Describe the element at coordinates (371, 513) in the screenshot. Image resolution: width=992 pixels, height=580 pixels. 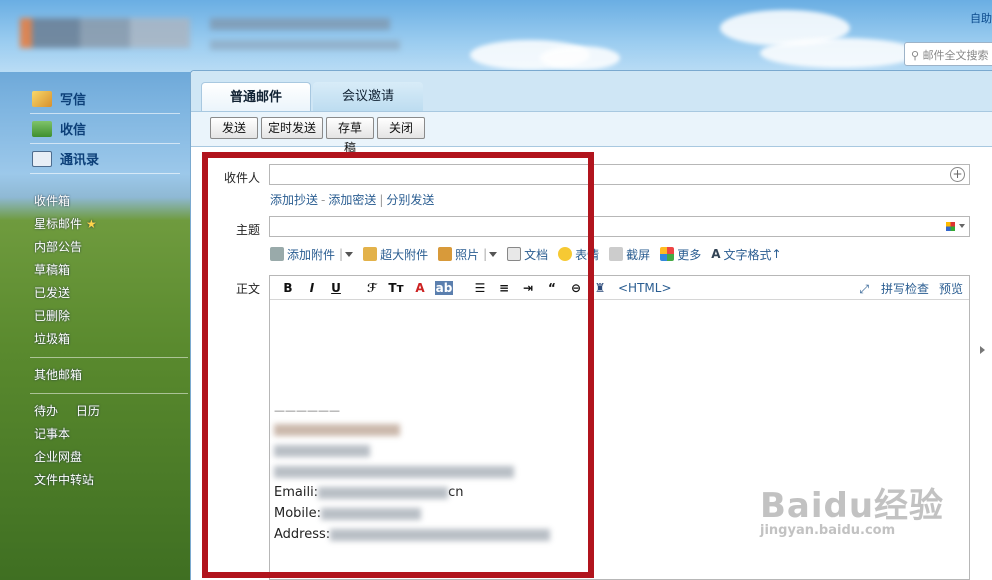
I see `redacted-mobile` at that location.